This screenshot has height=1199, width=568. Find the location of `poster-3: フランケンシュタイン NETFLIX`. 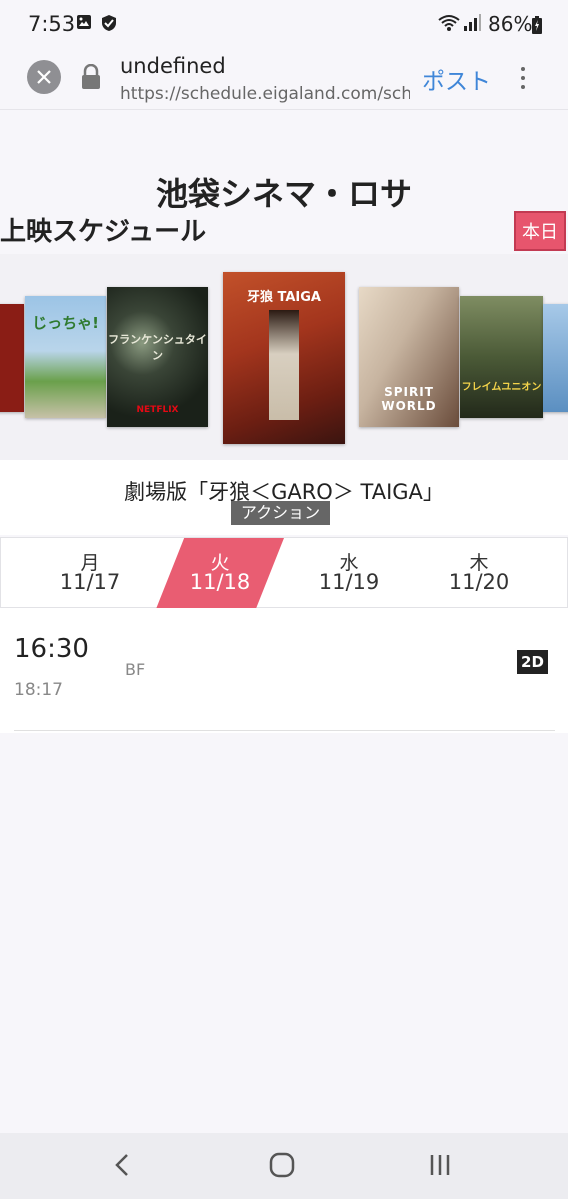

poster-3: フランケンシュタイン NETFLIX is located at coordinates (157, 357).